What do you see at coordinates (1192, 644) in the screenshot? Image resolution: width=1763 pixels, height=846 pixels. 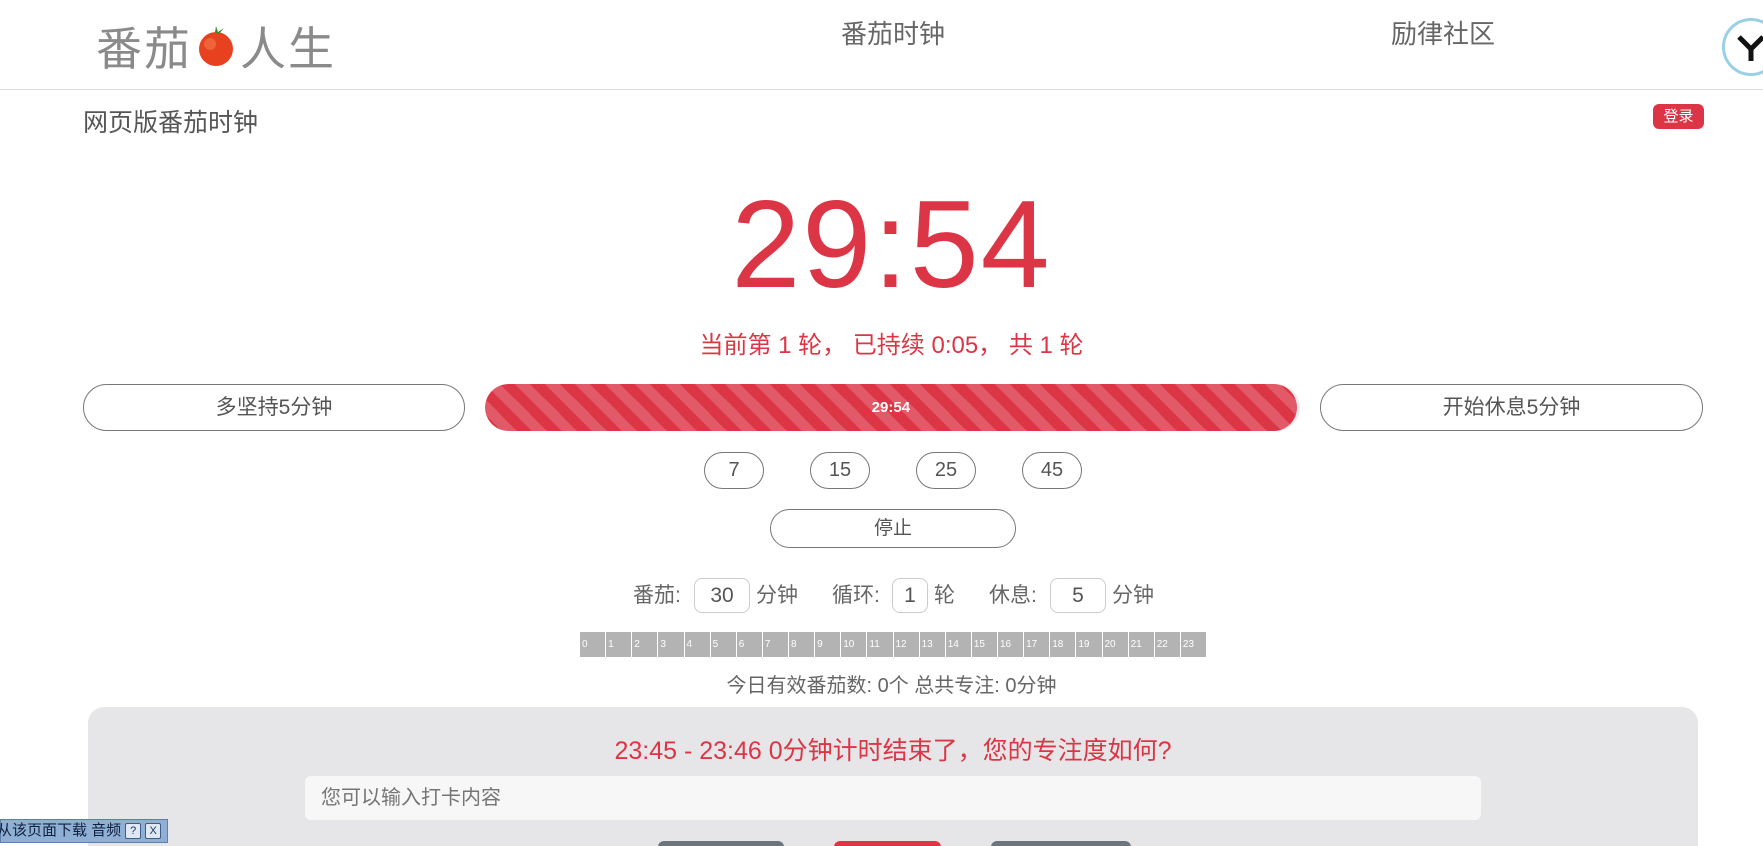 I see `hour-cell: 23` at bounding box center [1192, 644].